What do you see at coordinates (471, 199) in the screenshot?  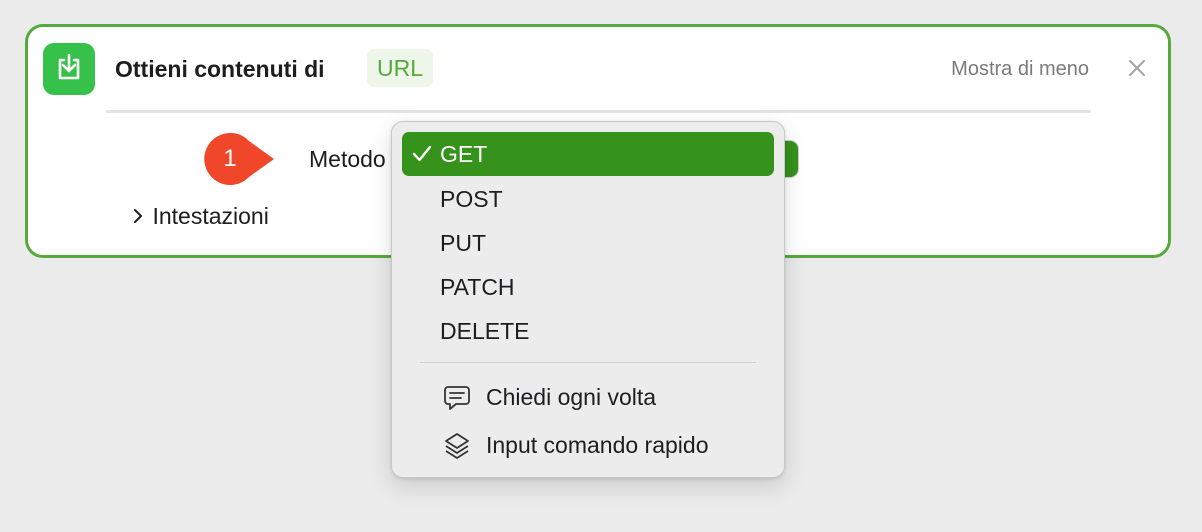 I see `menu-item-label: POST` at bounding box center [471, 199].